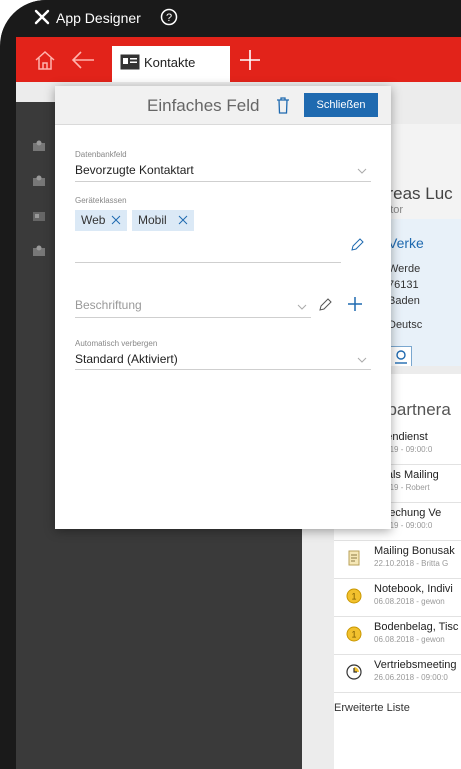  I want to click on address-line: Baden, so click(404, 301).